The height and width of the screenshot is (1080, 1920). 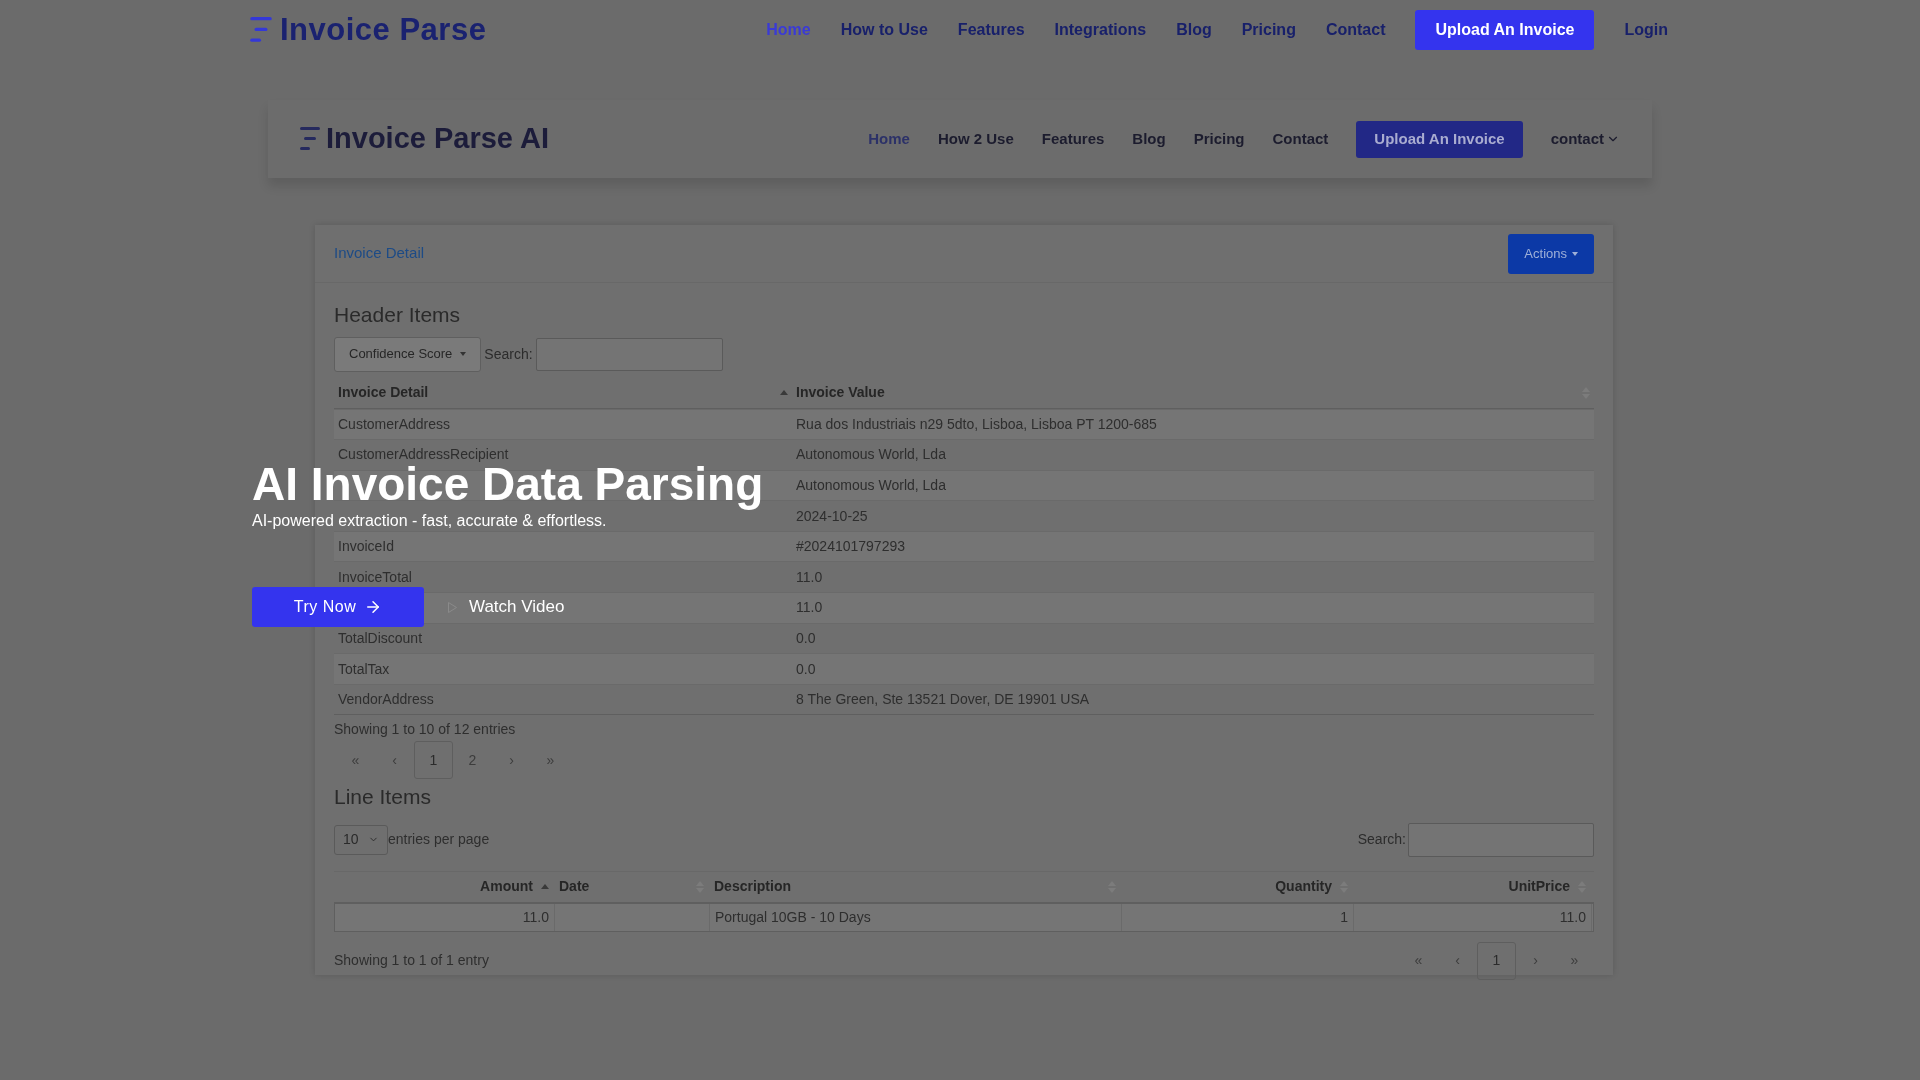 What do you see at coordinates (889, 139) in the screenshot?
I see `nav-link: Home` at bounding box center [889, 139].